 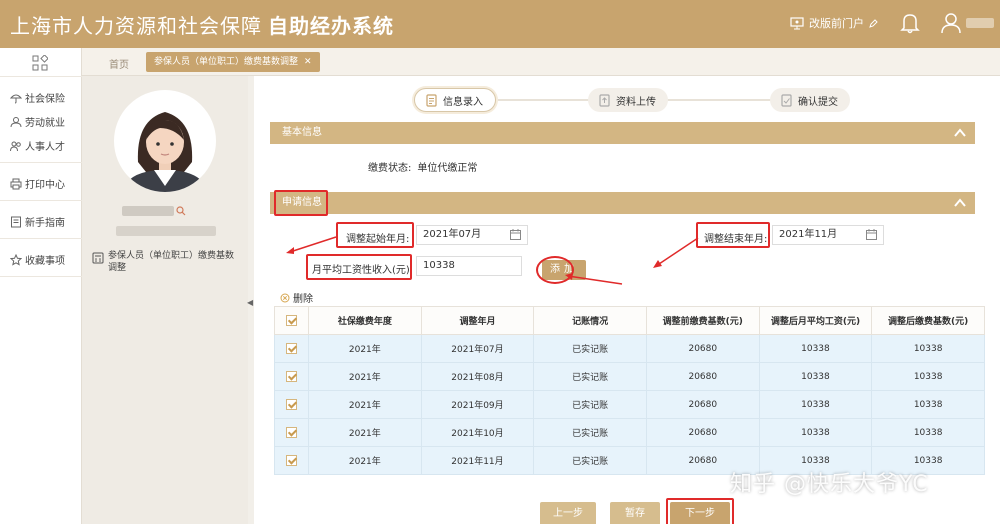 I want to click on column-header: 调整年月, so click(x=477, y=320).